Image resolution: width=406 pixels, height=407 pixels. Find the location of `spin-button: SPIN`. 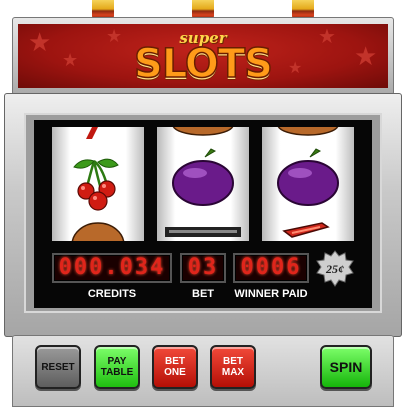

spin-button: SPIN is located at coordinates (346, 367).